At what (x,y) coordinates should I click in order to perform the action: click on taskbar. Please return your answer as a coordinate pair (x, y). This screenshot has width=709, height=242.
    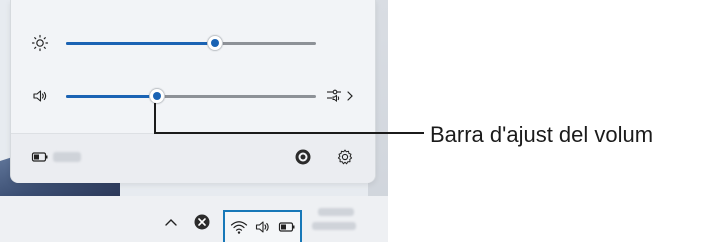
    Looking at the image, I should click on (194, 219).